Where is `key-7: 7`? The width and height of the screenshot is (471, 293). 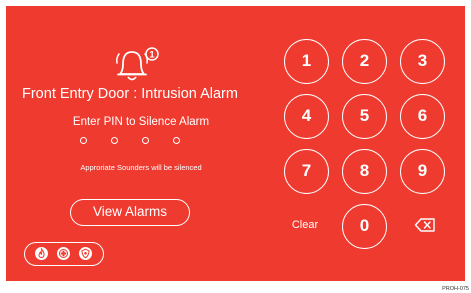 key-7: 7 is located at coordinates (306, 171).